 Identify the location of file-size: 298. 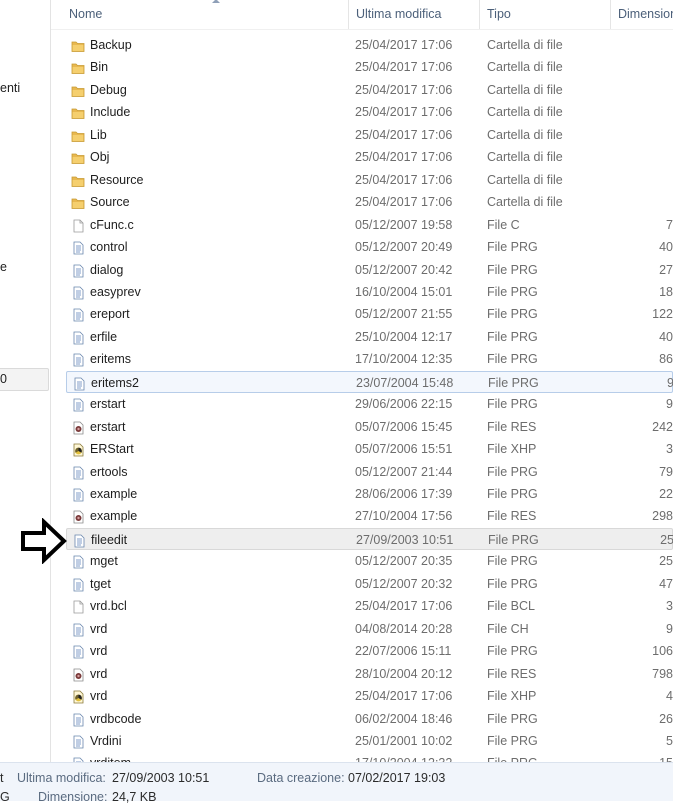
(662, 516).